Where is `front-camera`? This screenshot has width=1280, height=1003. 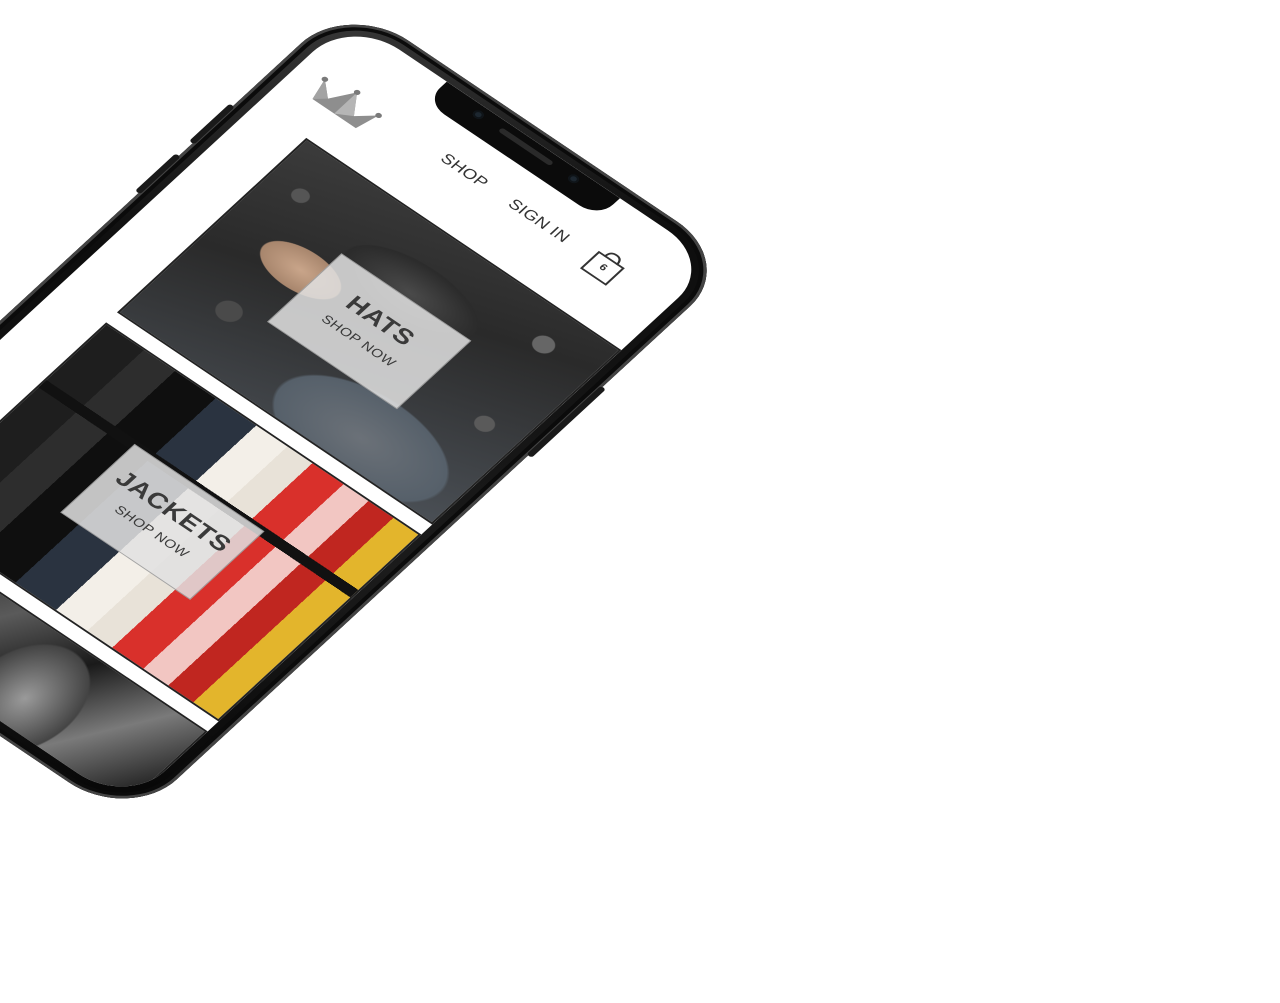
front-camera is located at coordinates (478, 114).